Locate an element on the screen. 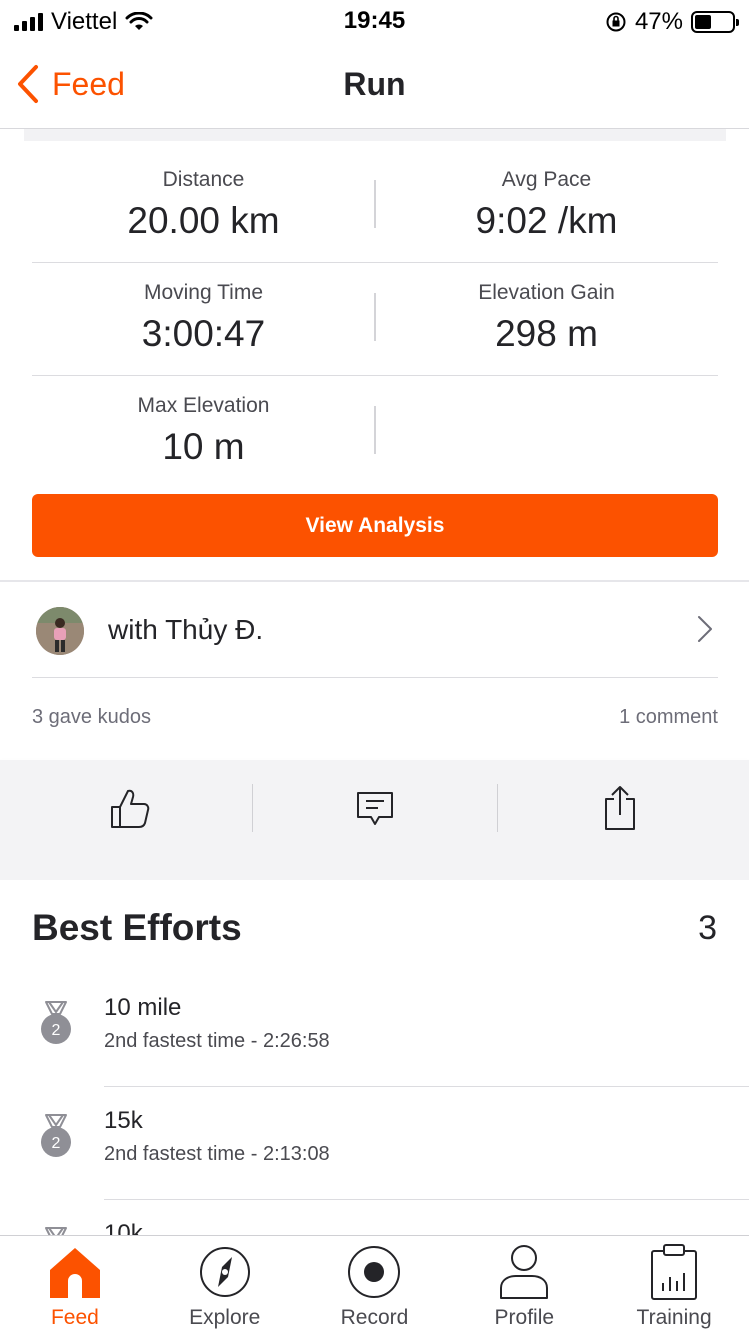 The width and height of the screenshot is (749, 1334). share-button is located at coordinates (619, 808).